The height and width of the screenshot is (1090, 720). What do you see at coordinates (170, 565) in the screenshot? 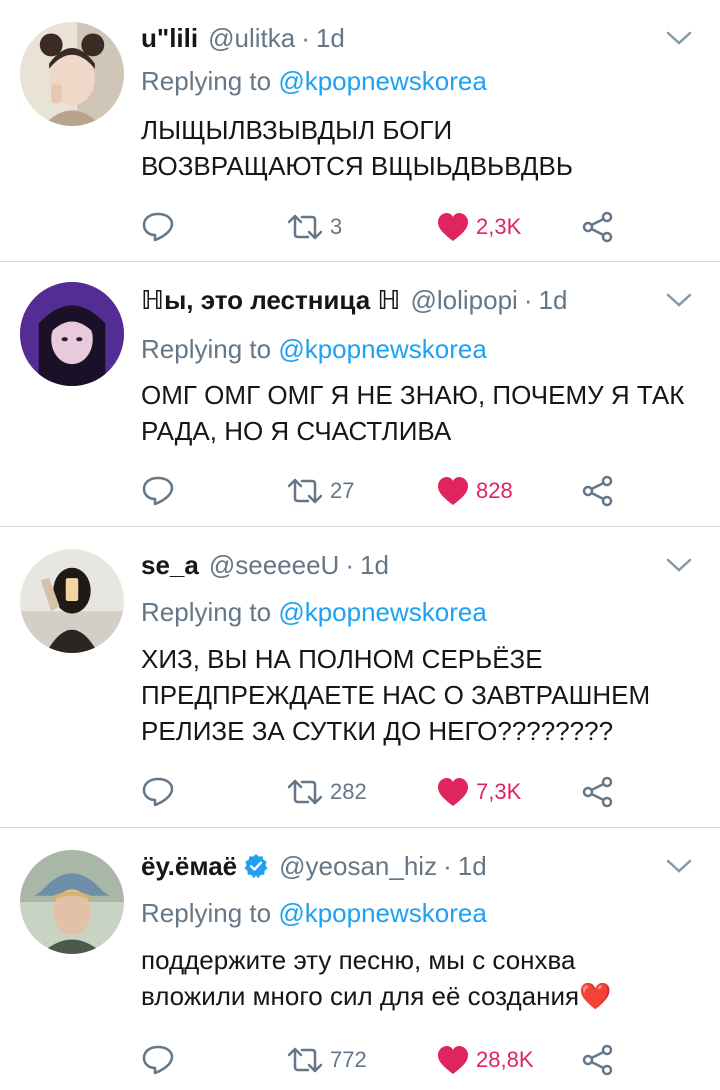
I see `display-name: se_a` at bounding box center [170, 565].